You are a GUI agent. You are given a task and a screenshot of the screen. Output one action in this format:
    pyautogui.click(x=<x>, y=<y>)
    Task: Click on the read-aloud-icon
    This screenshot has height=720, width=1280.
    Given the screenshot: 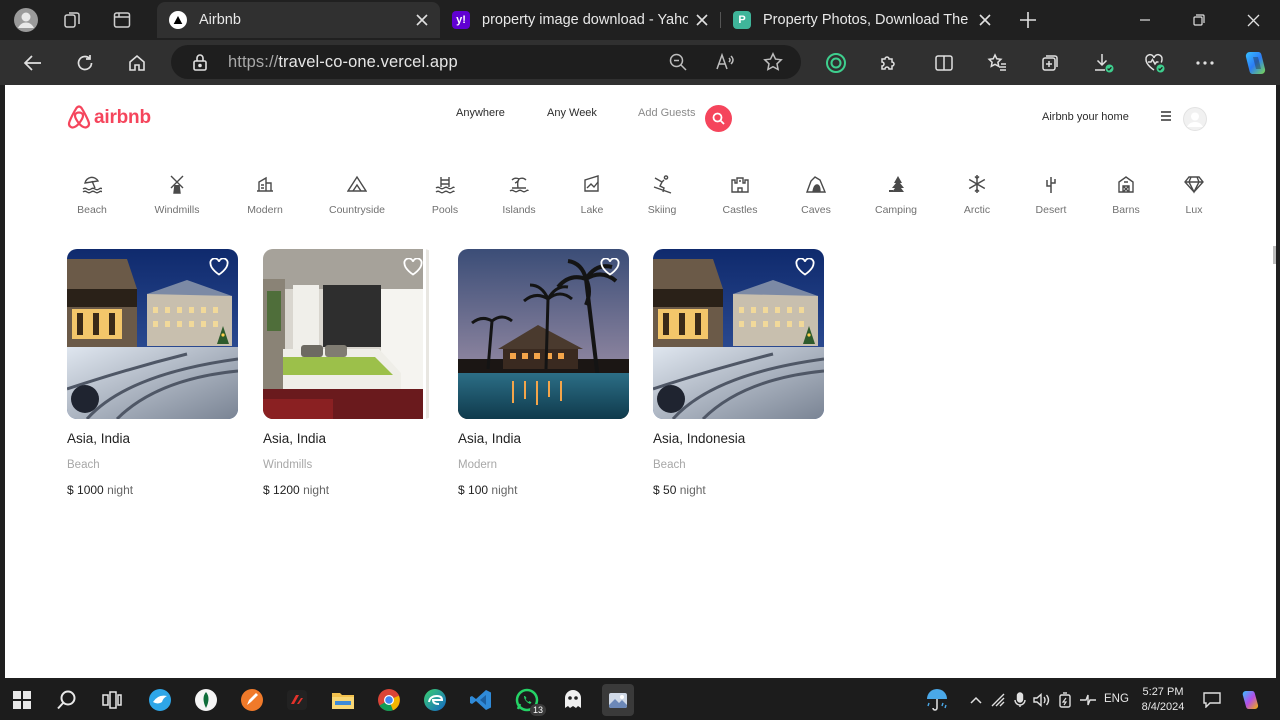 What is the action you would take?
    pyautogui.click(x=725, y=62)
    